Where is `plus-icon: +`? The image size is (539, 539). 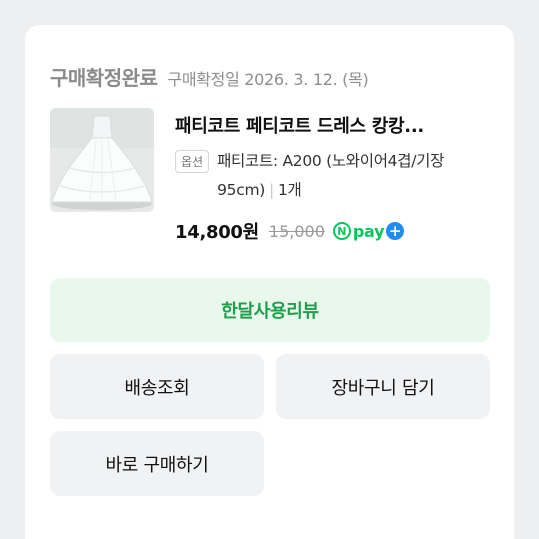 plus-icon: + is located at coordinates (395, 231).